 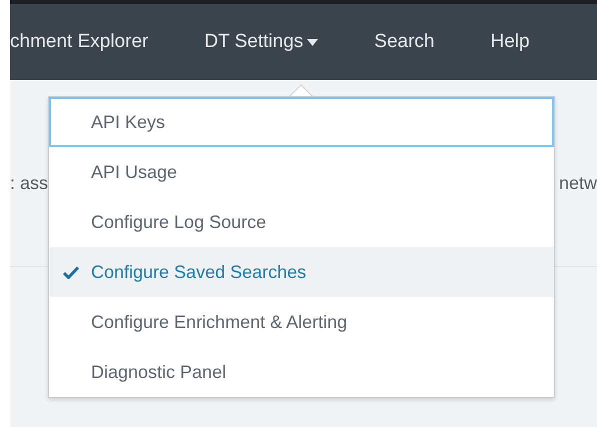 I want to click on nav-link: DT Settings, so click(x=261, y=42).